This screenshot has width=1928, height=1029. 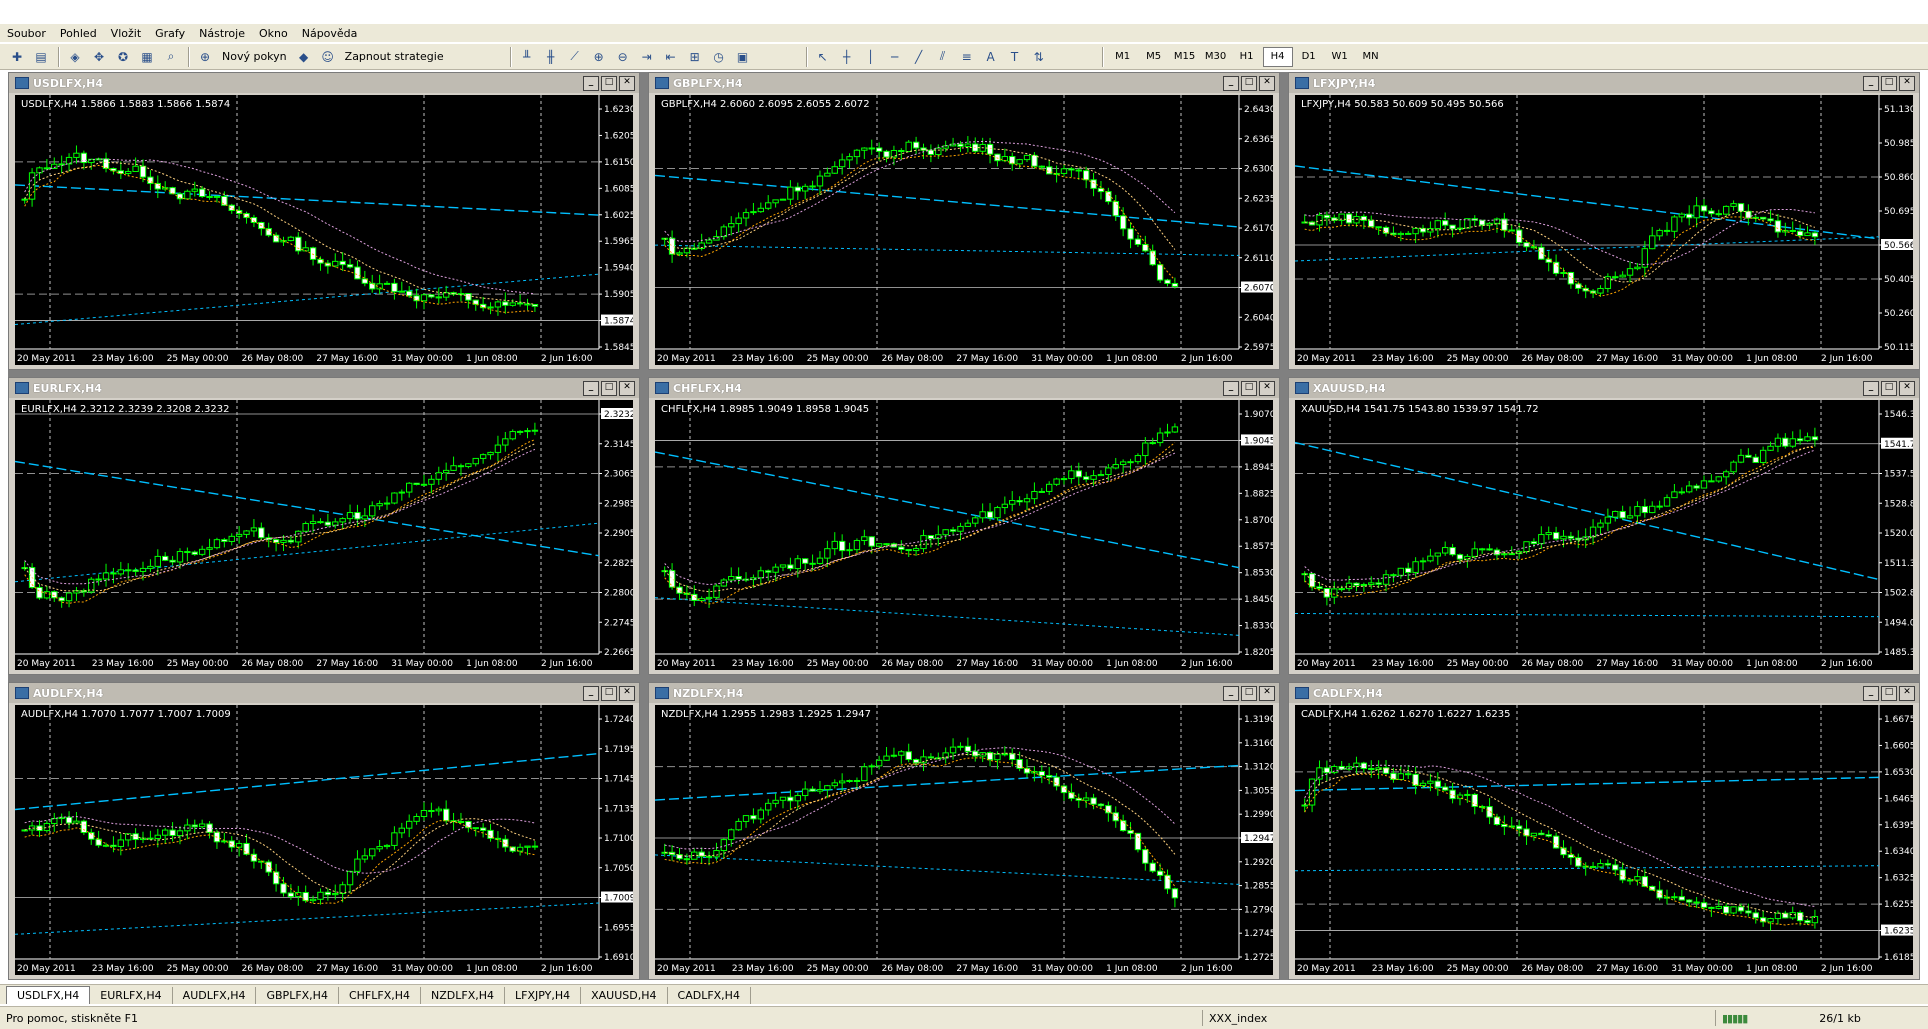 I want to click on menu-file: Soubor, so click(x=26, y=33).